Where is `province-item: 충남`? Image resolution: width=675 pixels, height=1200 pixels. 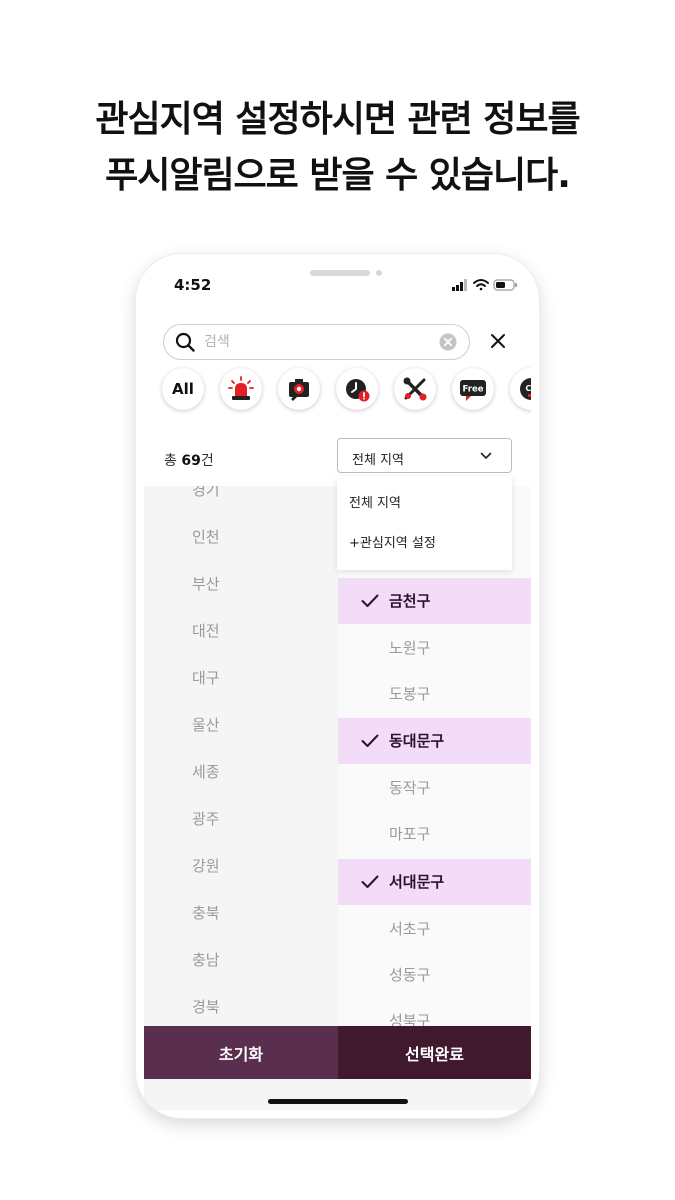
province-item: 충남 is located at coordinates (206, 960).